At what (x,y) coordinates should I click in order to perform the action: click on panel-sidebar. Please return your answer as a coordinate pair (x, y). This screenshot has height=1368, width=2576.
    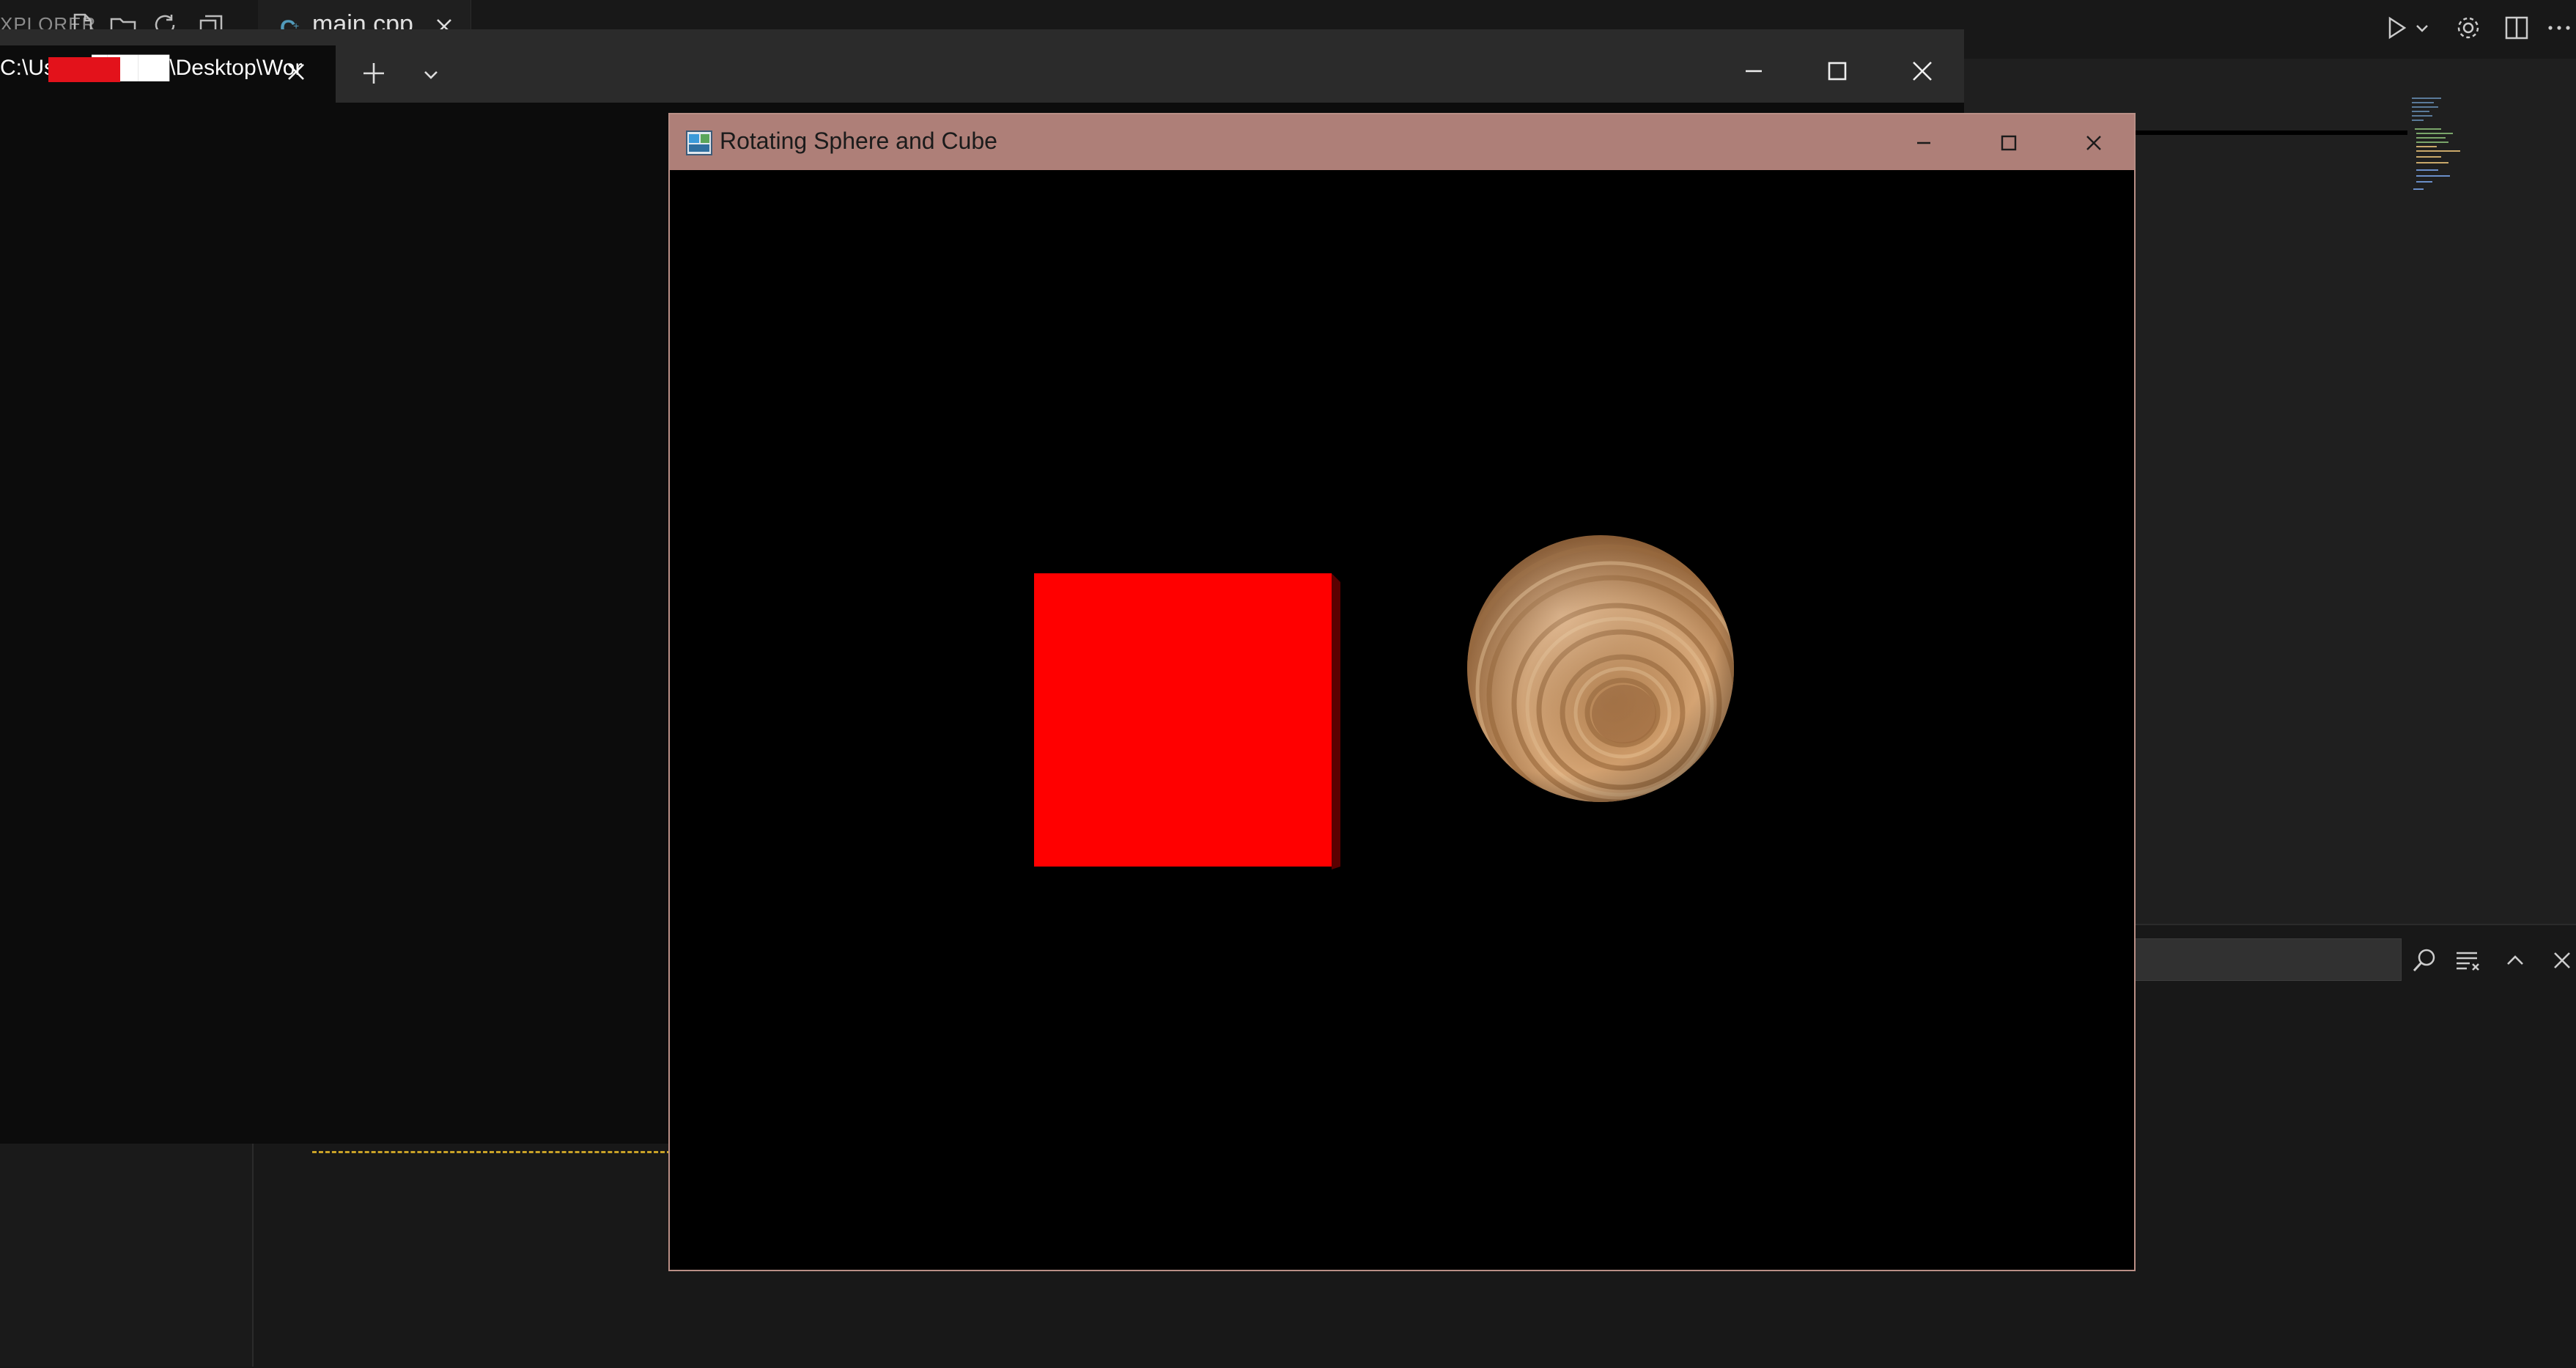
    Looking at the image, I should click on (127, 1255).